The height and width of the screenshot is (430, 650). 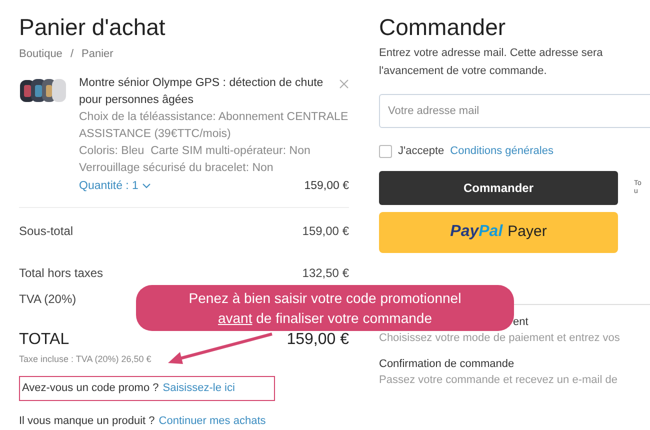 What do you see at coordinates (421, 151) in the screenshot?
I see `terms-label: J'accepte` at bounding box center [421, 151].